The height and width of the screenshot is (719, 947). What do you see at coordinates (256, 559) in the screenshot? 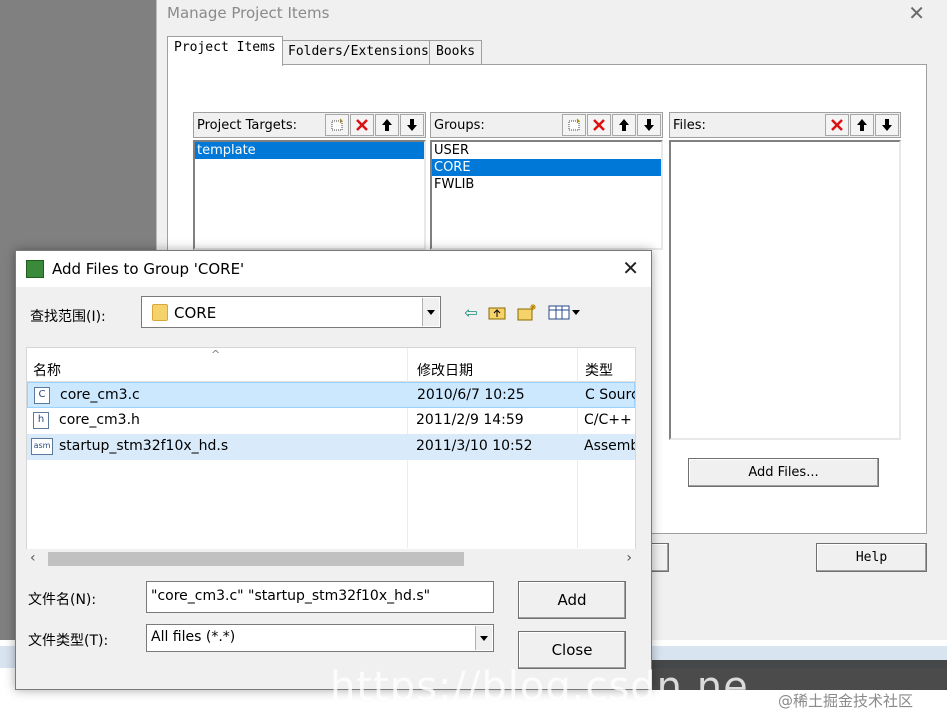
I see `scrollbar-thumb` at bounding box center [256, 559].